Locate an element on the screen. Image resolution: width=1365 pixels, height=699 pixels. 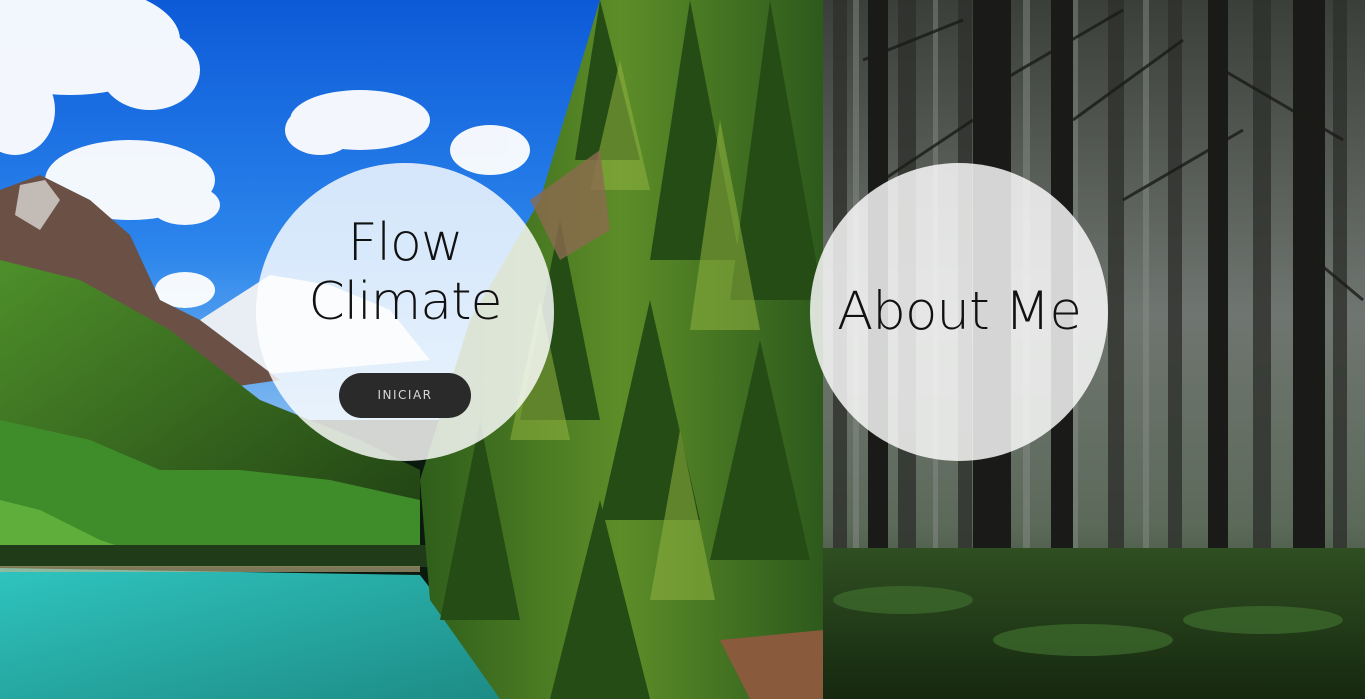
about-me-card: About Me is located at coordinates (959, 312).